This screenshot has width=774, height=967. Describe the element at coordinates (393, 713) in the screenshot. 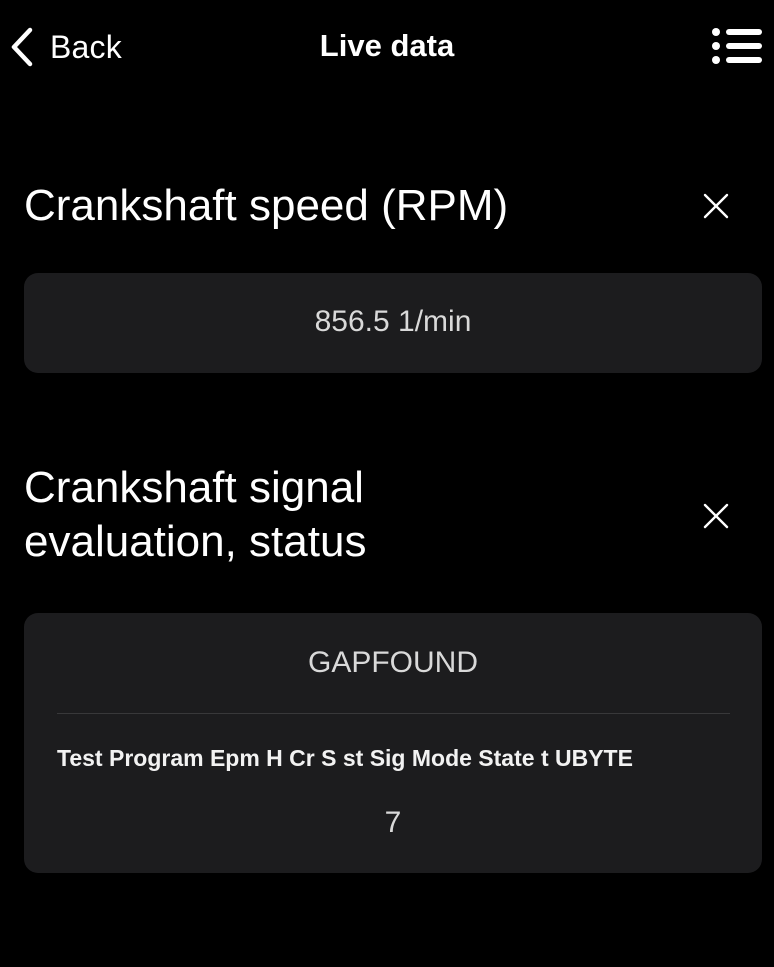

I see `card-divider` at that location.